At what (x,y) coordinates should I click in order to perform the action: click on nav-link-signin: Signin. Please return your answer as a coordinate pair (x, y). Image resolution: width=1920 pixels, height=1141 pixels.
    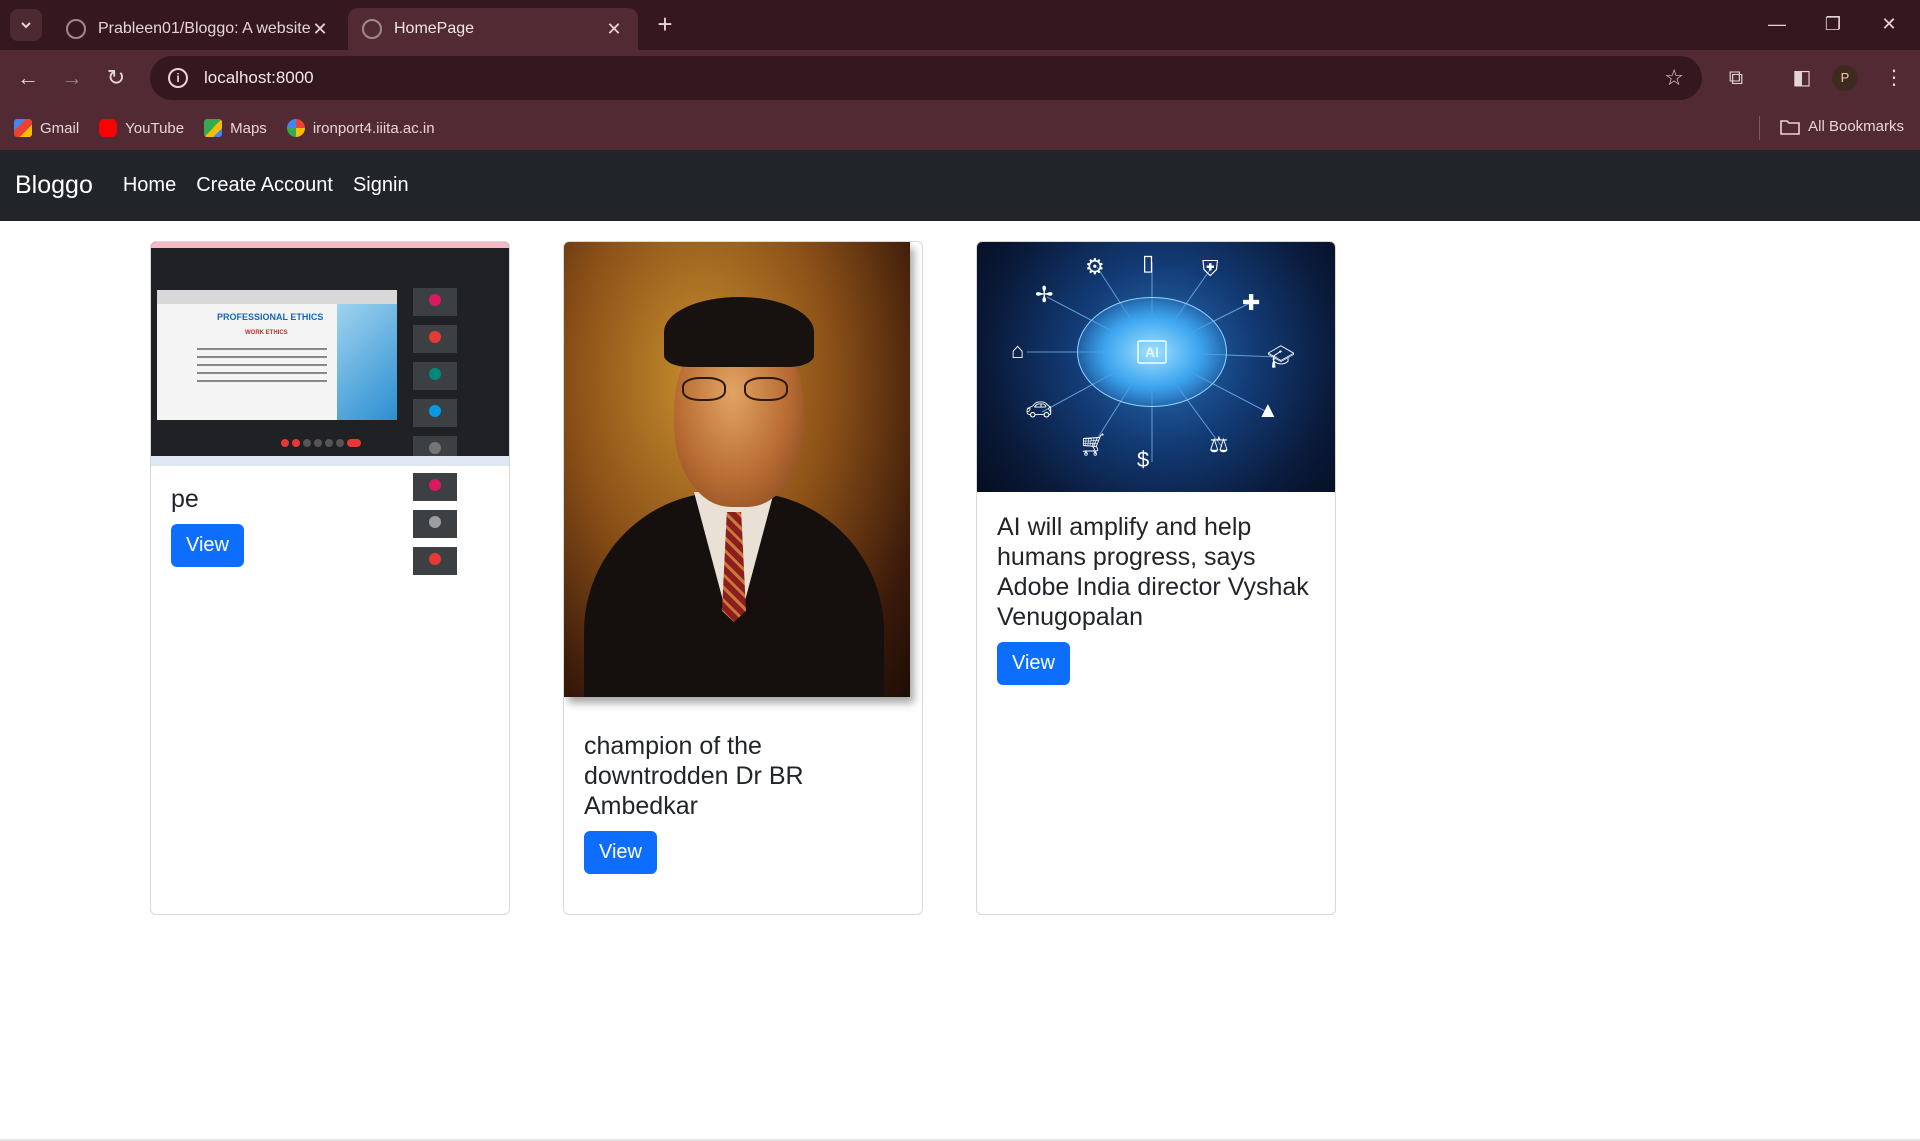
    Looking at the image, I should click on (381, 185).